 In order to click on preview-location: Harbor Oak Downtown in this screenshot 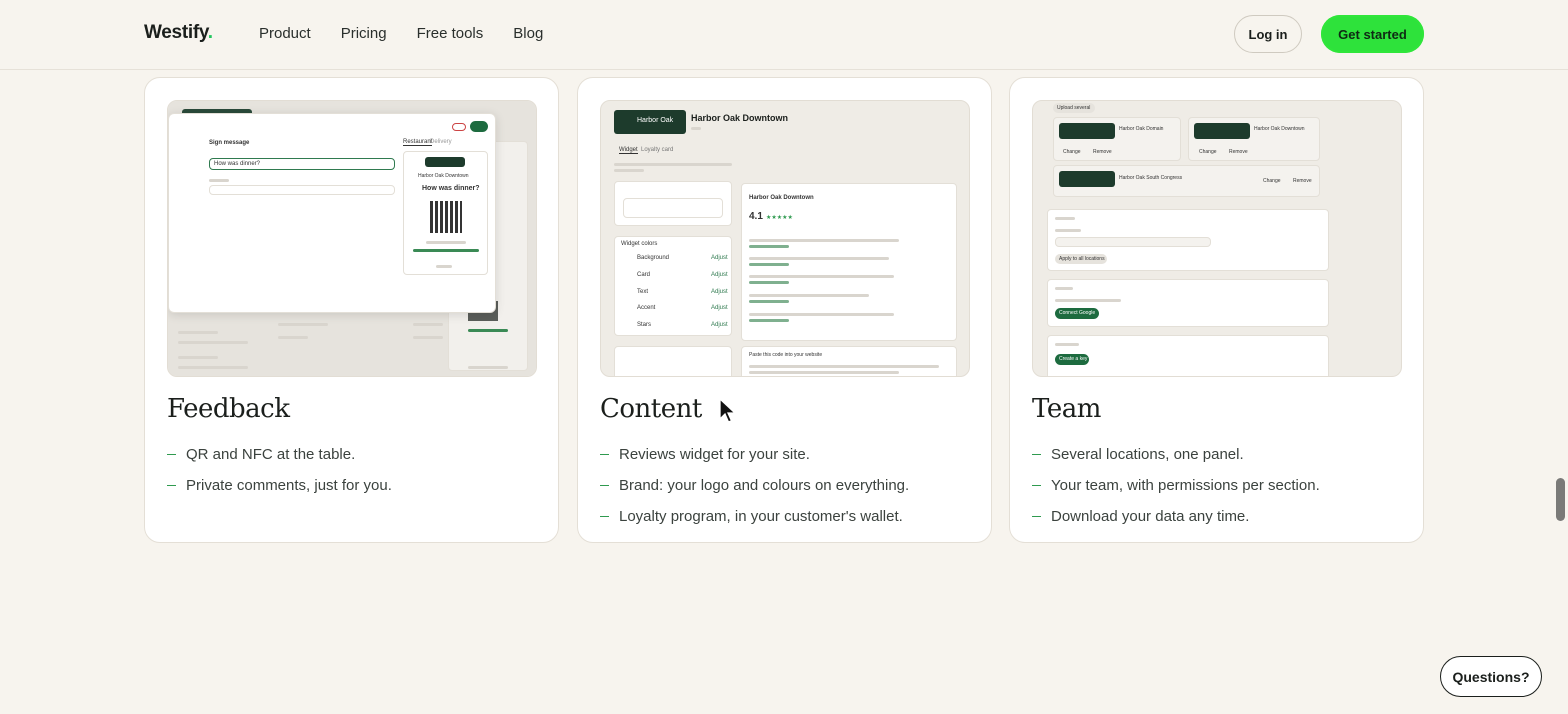, I will do `click(1279, 129)`.